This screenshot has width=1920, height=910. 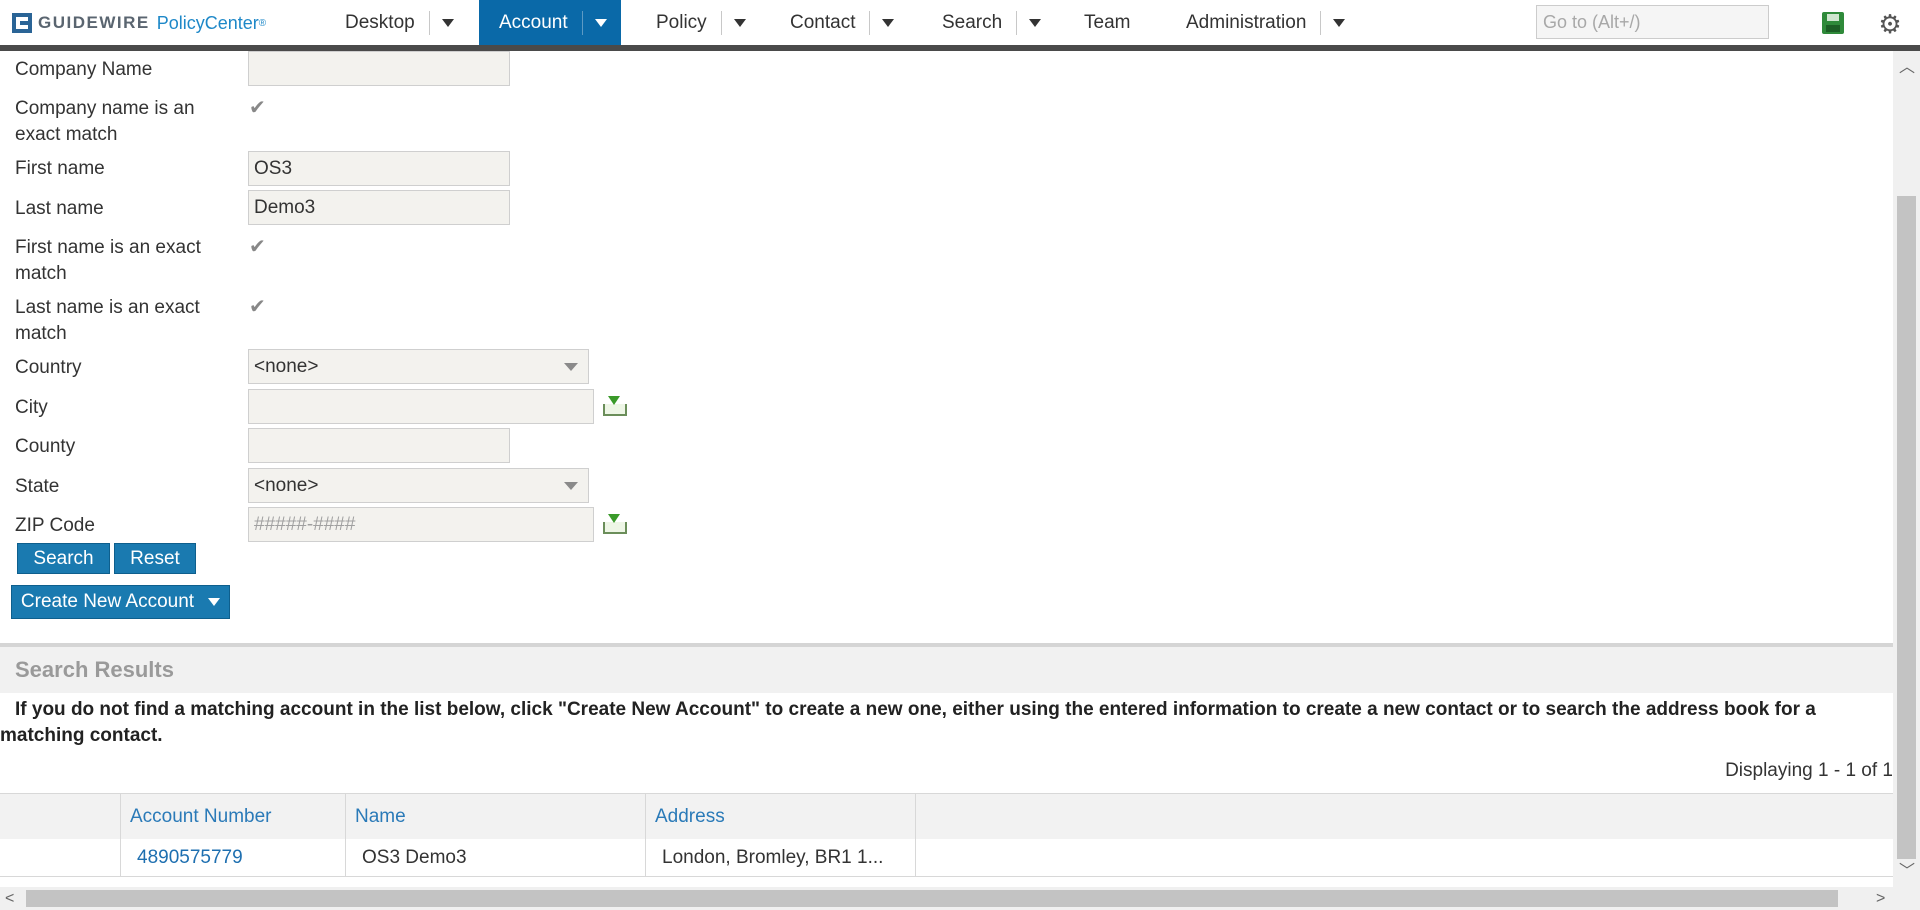 I want to click on tab-contact: Contact, so click(x=839, y=22).